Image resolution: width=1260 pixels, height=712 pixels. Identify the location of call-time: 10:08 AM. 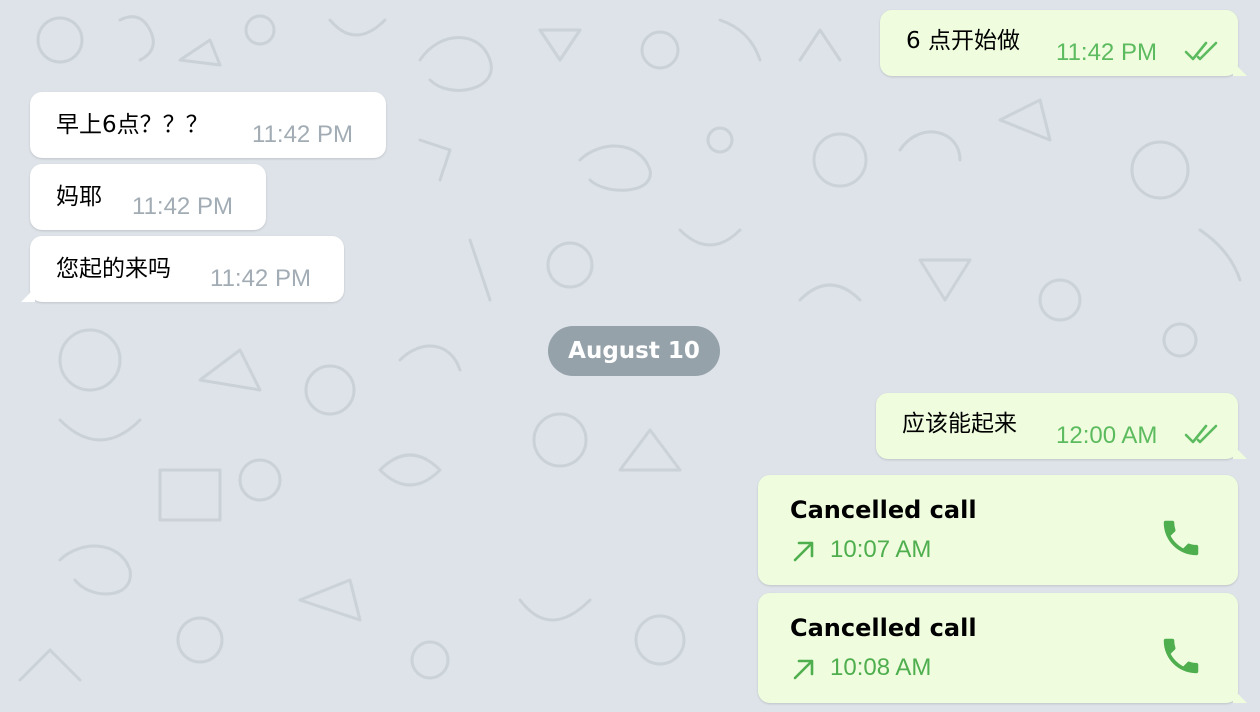
(881, 667).